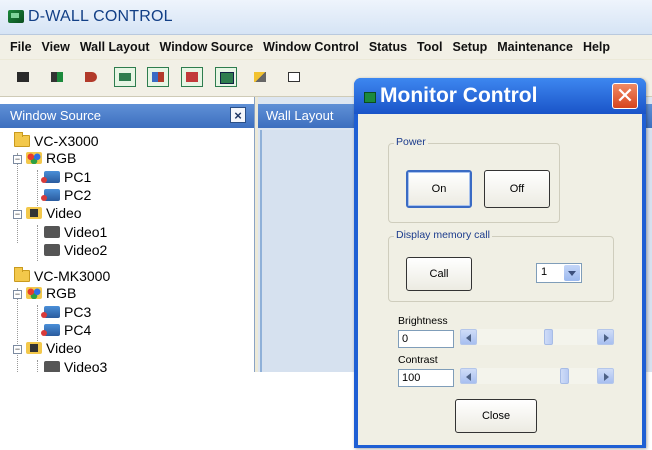 The height and width of the screenshot is (450, 652). I want to click on dialog-app-icon, so click(370, 97).